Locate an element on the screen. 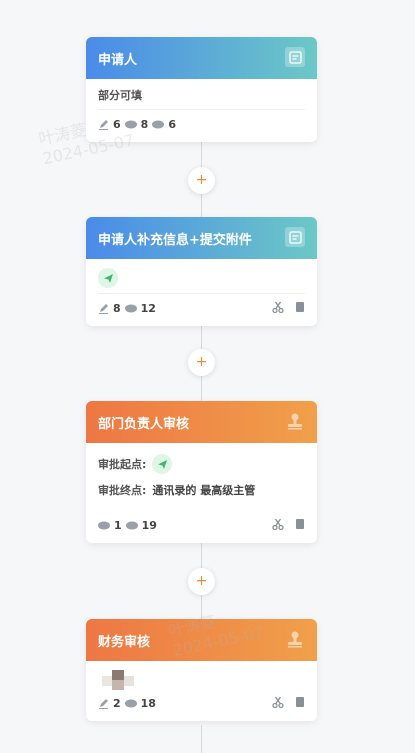 Image resolution: width=415 pixels, height=753 pixels. node-title: 申请人补充信息+提交附件 is located at coordinates (175, 240).